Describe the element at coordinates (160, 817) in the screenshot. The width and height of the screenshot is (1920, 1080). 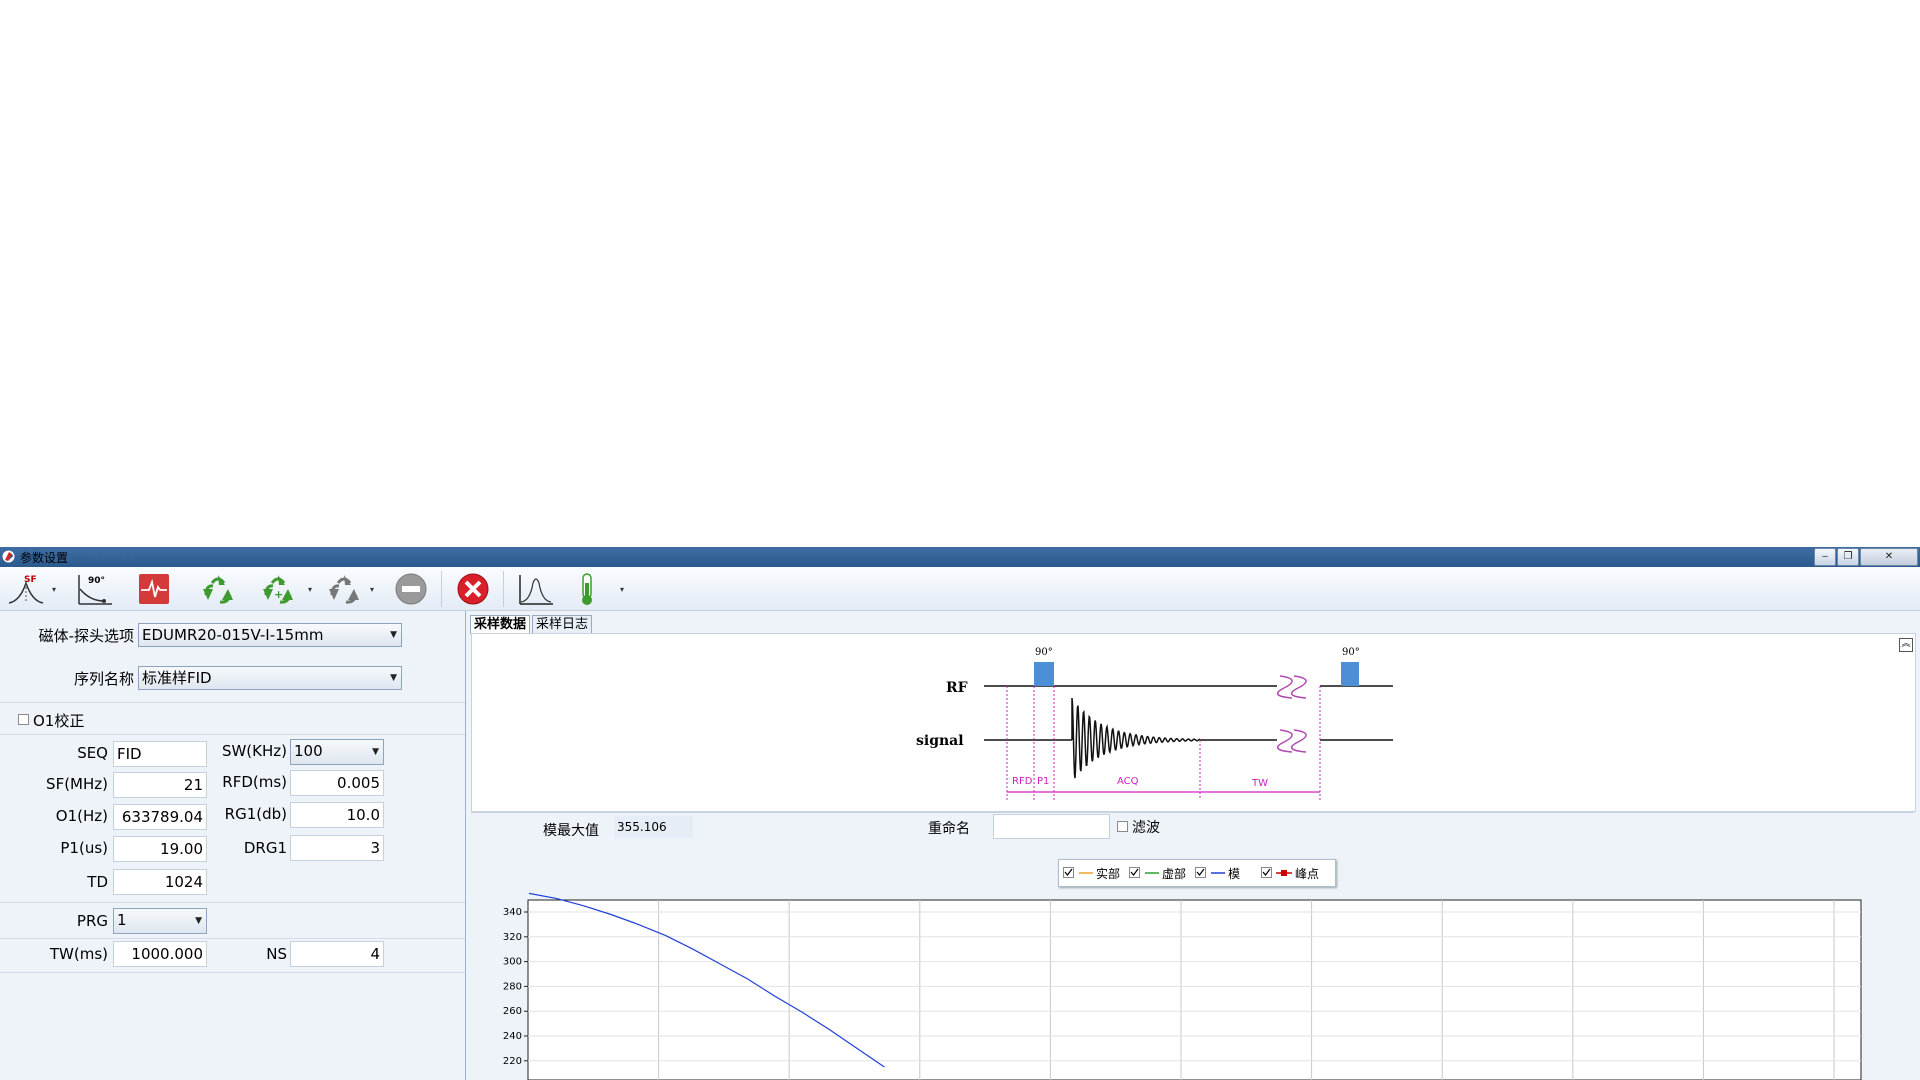
I see `o1-field: 633789.04` at that location.